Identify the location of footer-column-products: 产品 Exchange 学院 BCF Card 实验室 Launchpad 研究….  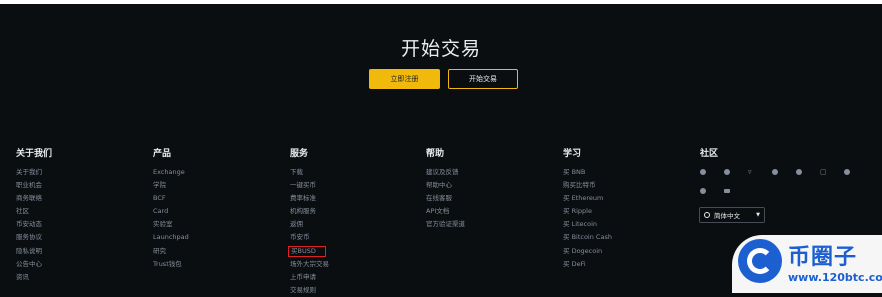
(171, 209).